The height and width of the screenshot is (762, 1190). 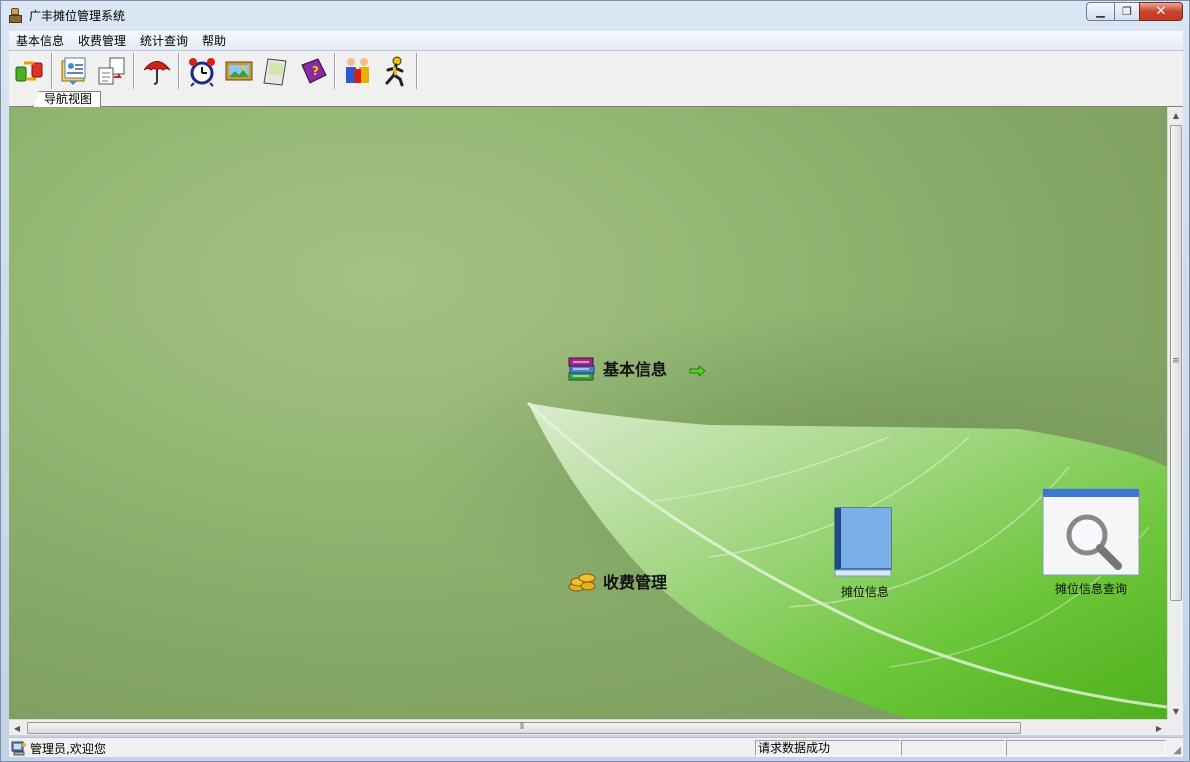 I want to click on toolbar-alarm-button, so click(x=201, y=71).